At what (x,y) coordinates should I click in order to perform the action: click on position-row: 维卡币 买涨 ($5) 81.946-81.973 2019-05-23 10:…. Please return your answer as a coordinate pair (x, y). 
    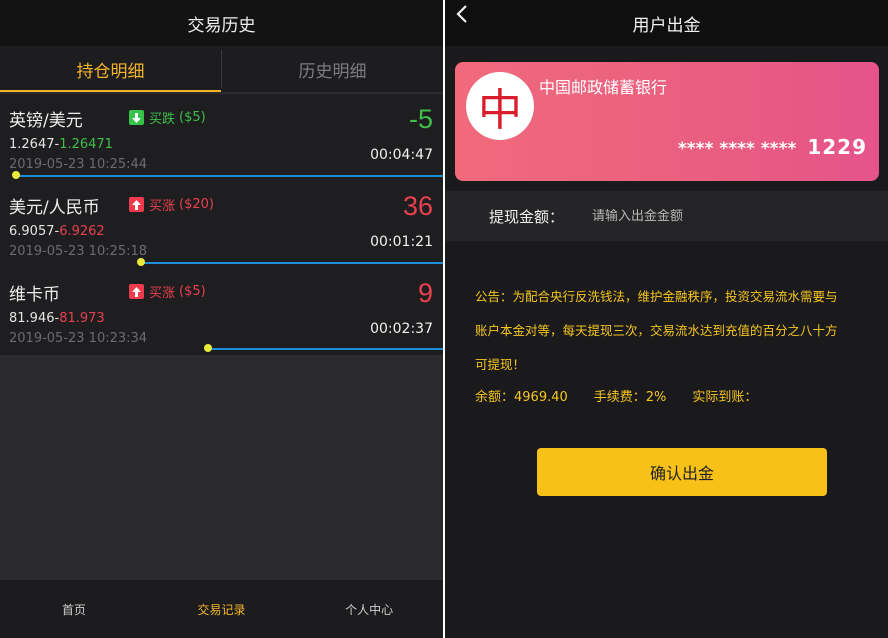
    Looking at the image, I should click on (221, 311).